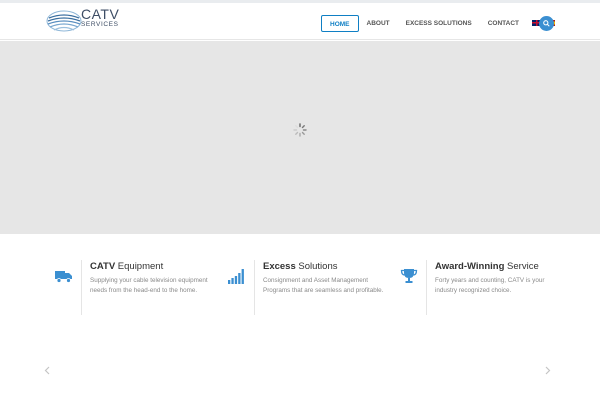  I want to click on nav-item-excess-solutions: EXCESS SOLUTIONS, so click(439, 23).